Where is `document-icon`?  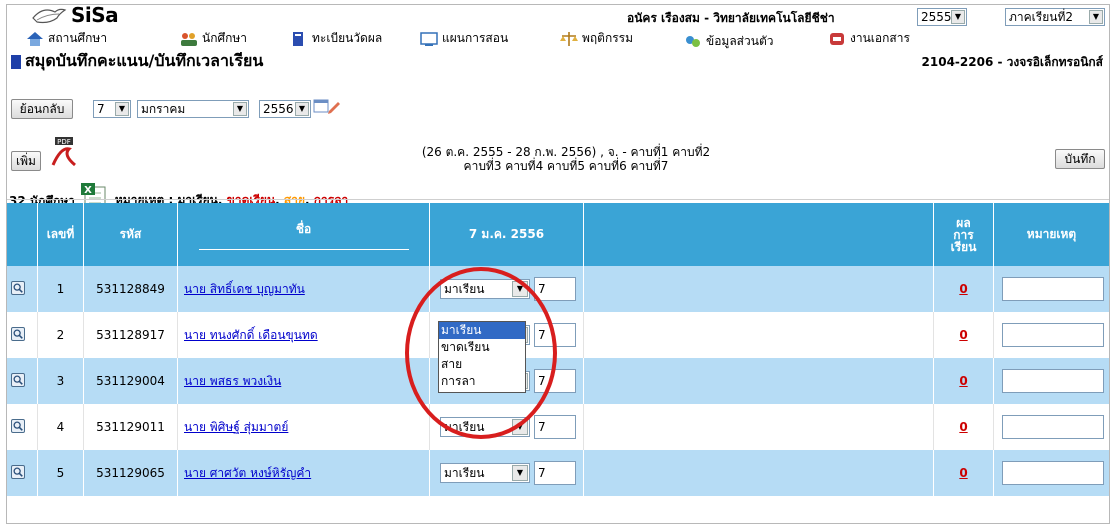 document-icon is located at coordinates (837, 38).